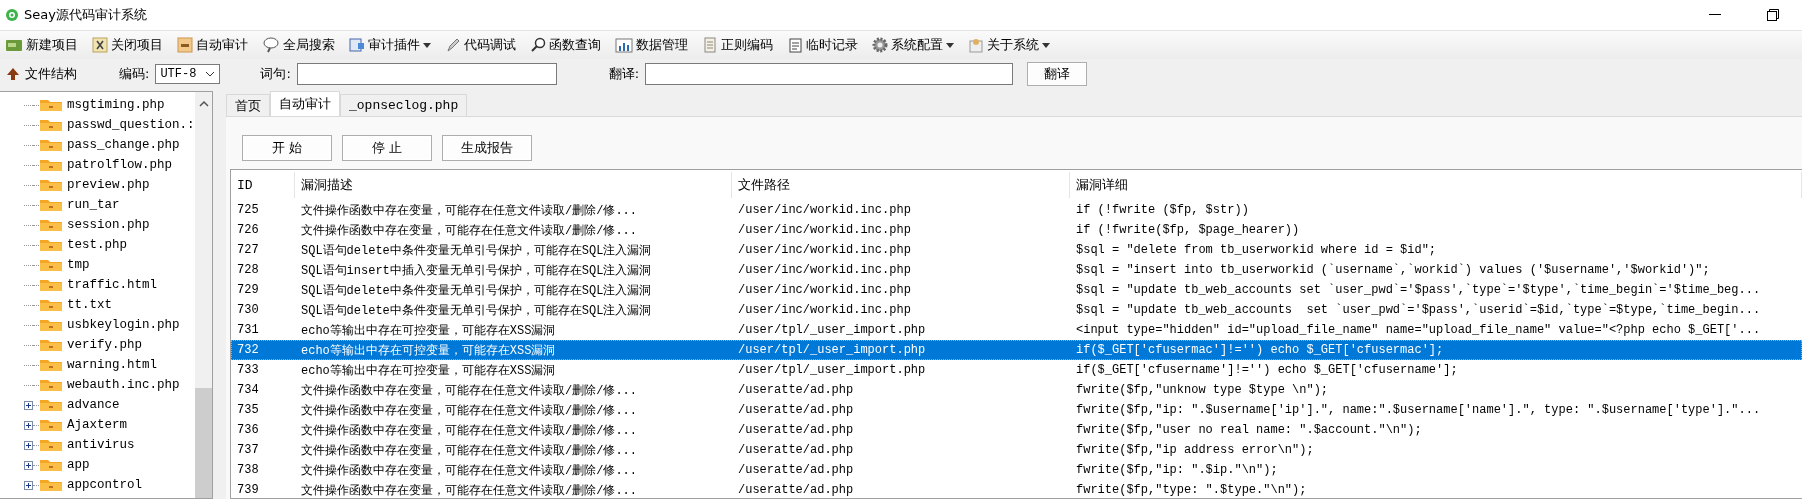 This screenshot has height=499, width=1802. Describe the element at coordinates (476, 270) in the screenshot. I see `table-cell-text: SQL语句insert中插入变量无单引号保护，可能存在SQL注入漏洞` at that location.